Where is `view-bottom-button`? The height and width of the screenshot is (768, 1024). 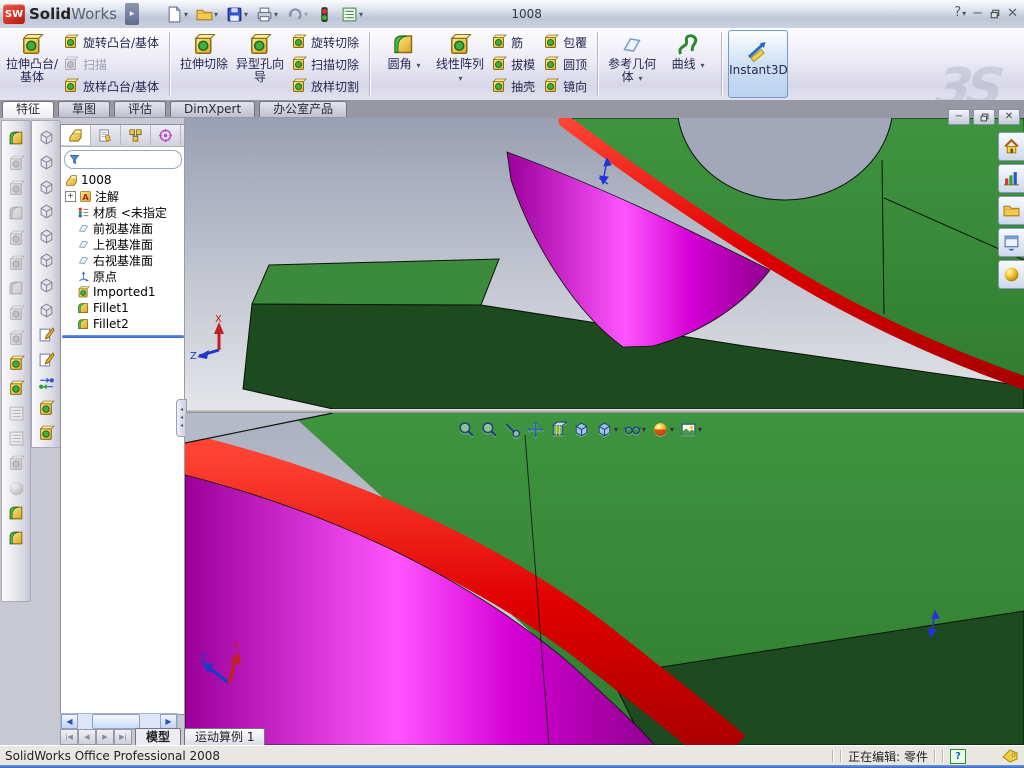 view-bottom-button is located at coordinates (46, 261).